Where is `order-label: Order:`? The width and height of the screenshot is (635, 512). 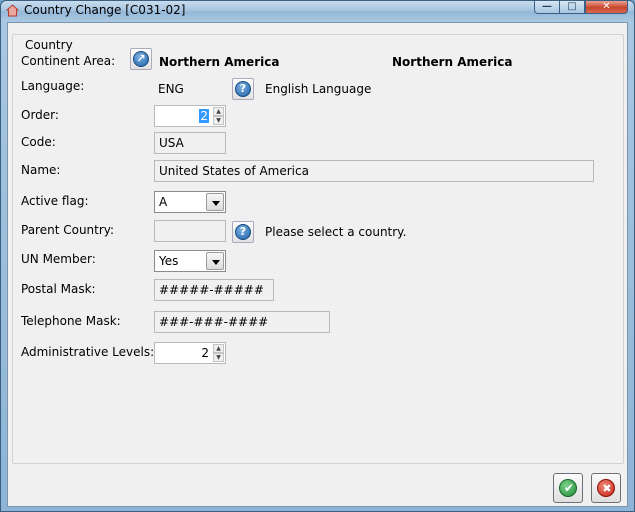
order-label: Order: is located at coordinates (40, 115).